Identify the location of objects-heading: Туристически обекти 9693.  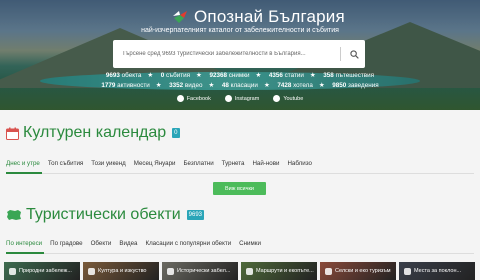
(105, 215).